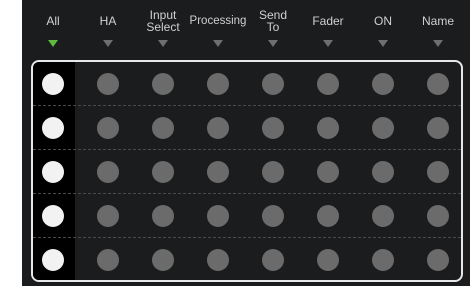 The width and height of the screenshot is (470, 286). Describe the element at coordinates (273, 21) in the screenshot. I see `column-label: Send To` at that location.